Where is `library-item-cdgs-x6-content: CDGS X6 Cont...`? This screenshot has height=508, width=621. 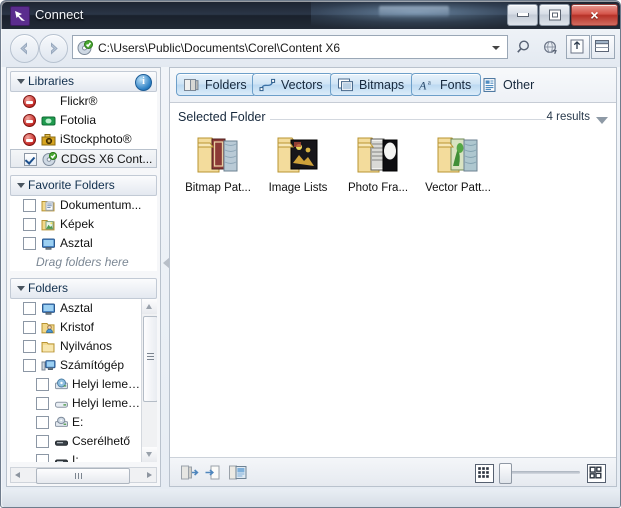
library-item-cdgs-x6-content: CDGS X6 Cont... is located at coordinates (83, 158).